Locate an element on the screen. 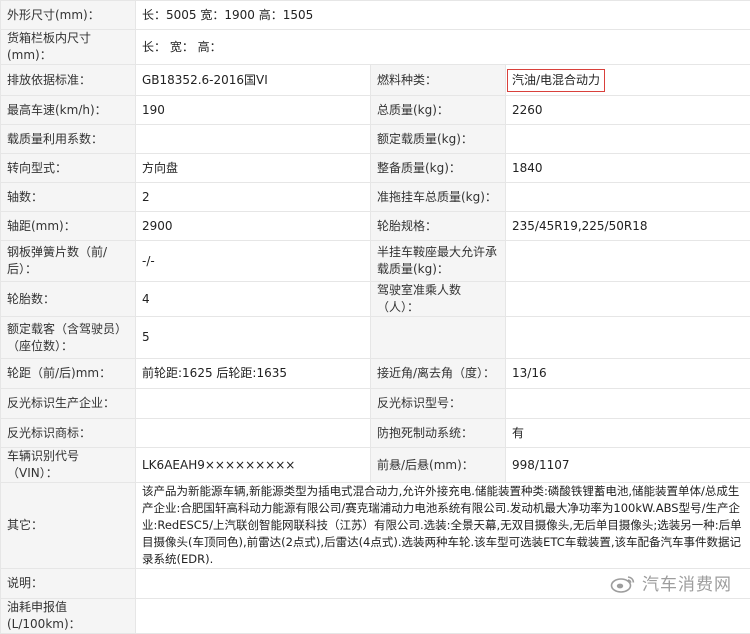 This screenshot has height=634, width=750. table-row: 轮胎数： 4 驾驶室准乘人数（人）： is located at coordinates (375, 299).